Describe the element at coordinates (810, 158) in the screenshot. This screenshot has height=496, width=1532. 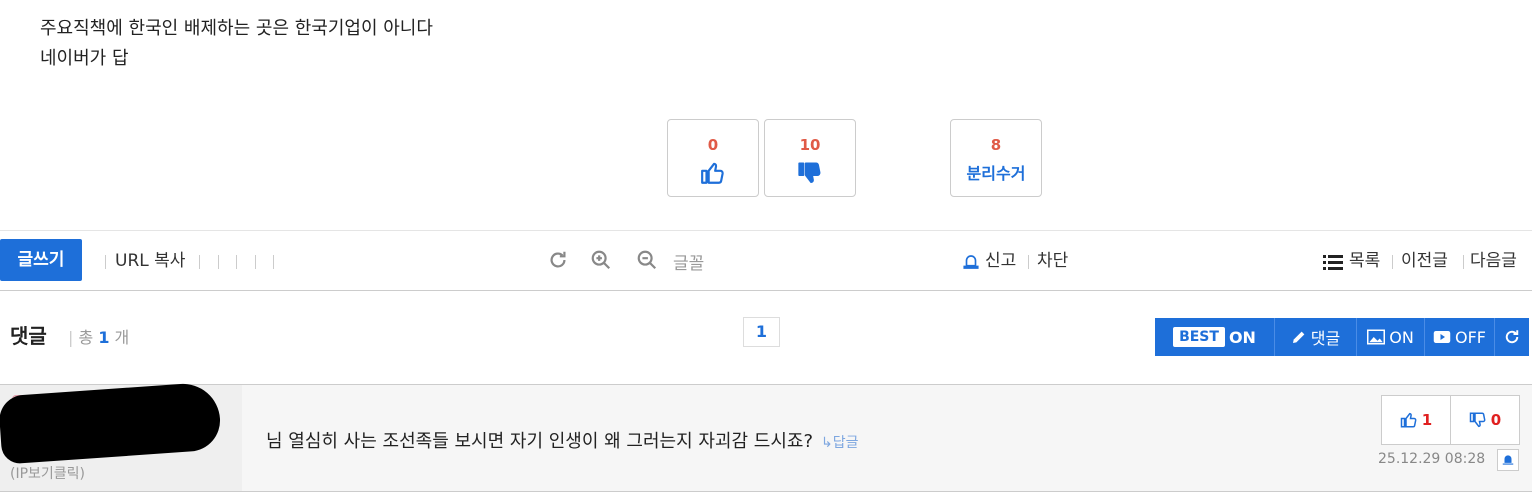
I see `downvote-button: 10` at that location.